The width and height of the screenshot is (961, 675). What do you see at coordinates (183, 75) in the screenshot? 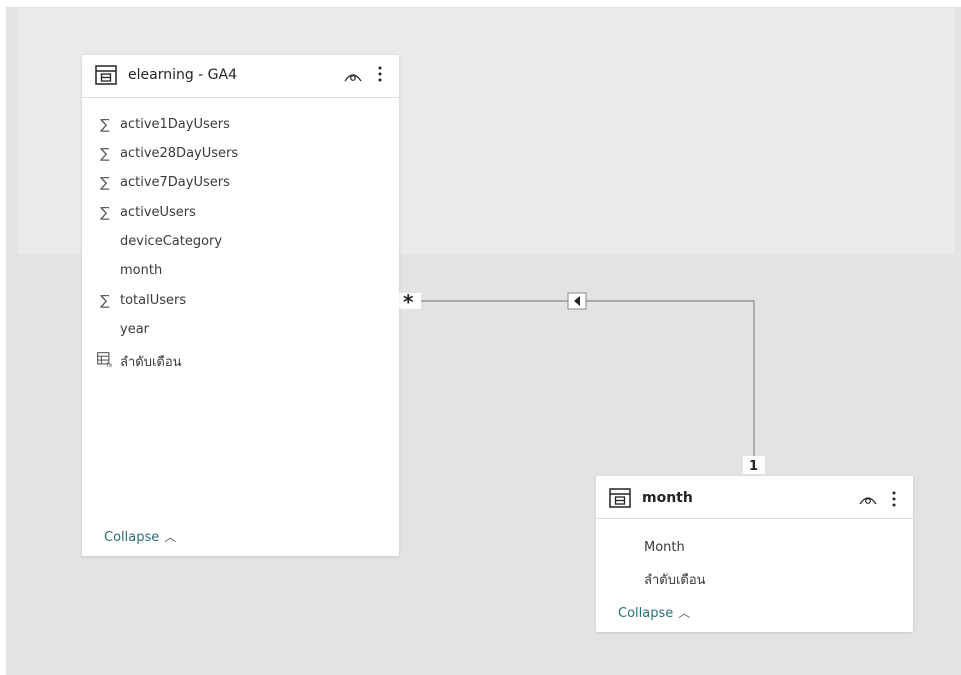
I see `table-name: elearning - GA4` at bounding box center [183, 75].